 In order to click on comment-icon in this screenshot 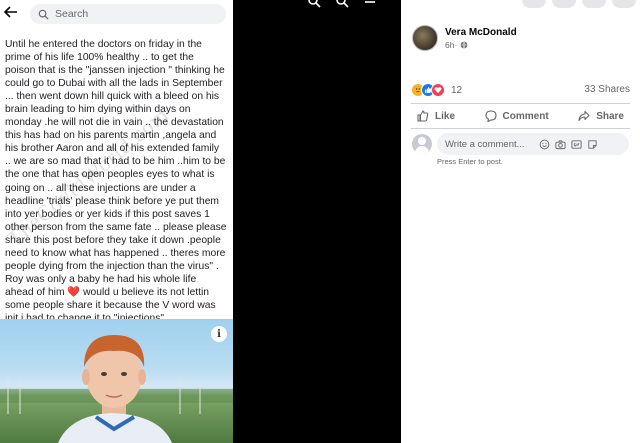, I will do `click(490, 116)`.